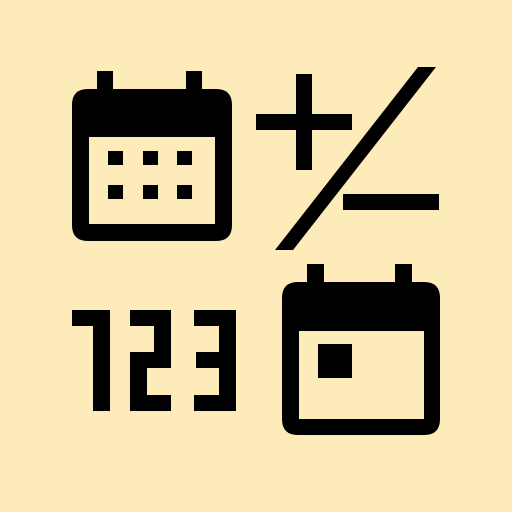 This screenshot has height=512, width=512. I want to click on digit-three, so click(215, 360).